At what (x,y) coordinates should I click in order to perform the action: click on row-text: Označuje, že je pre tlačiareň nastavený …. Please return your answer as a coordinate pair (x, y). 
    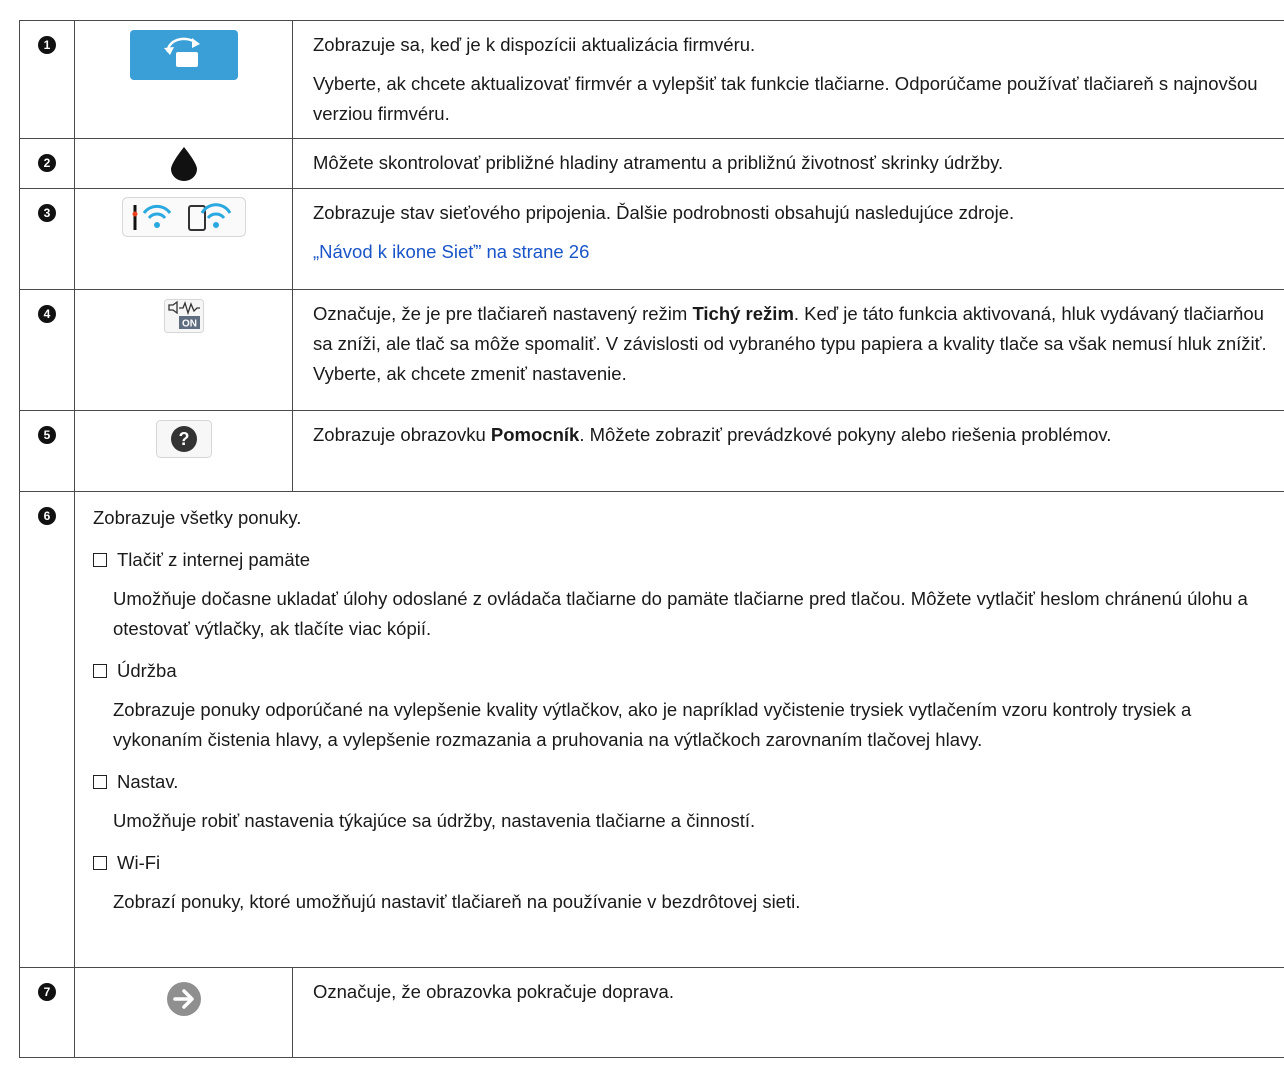
    Looking at the image, I should click on (790, 343).